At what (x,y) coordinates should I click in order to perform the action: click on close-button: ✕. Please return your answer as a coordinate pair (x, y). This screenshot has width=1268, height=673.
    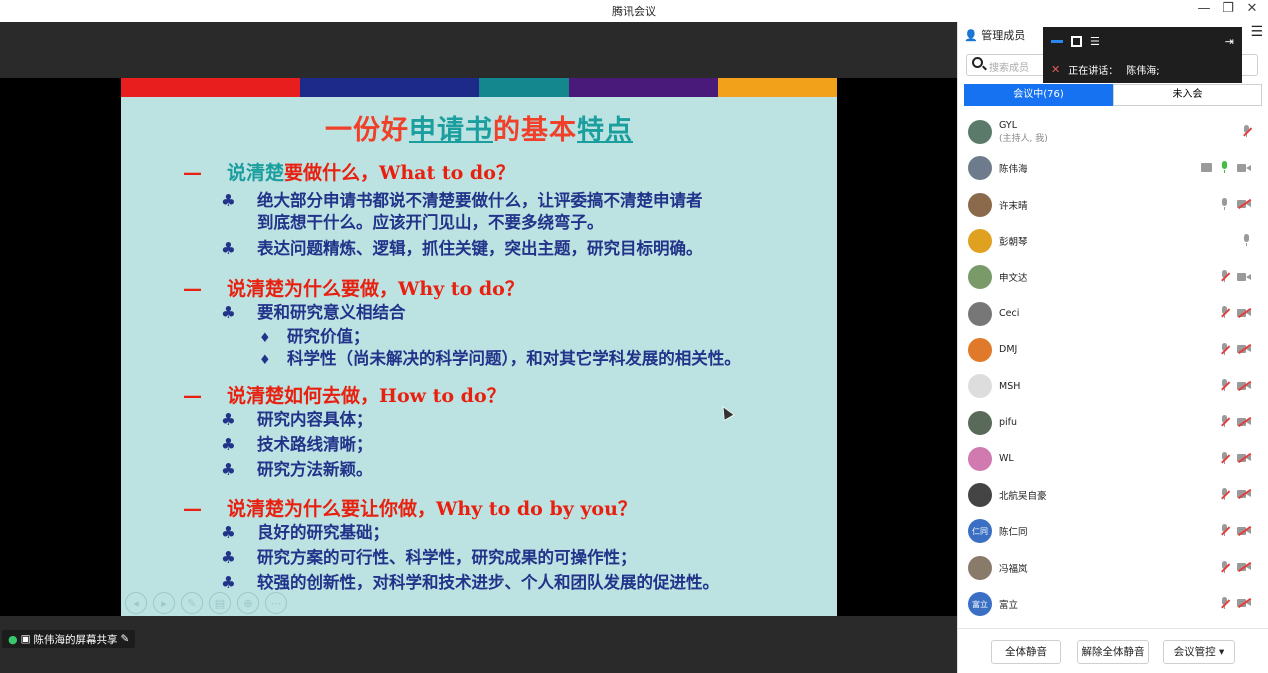
    Looking at the image, I should click on (1252, 8).